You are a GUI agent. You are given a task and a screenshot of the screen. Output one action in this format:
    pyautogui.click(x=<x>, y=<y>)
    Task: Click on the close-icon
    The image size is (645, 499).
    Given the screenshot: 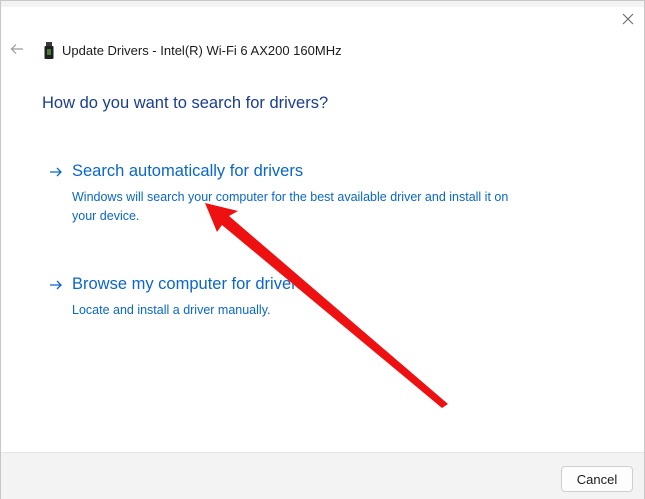 What is the action you would take?
    pyautogui.click(x=628, y=19)
    